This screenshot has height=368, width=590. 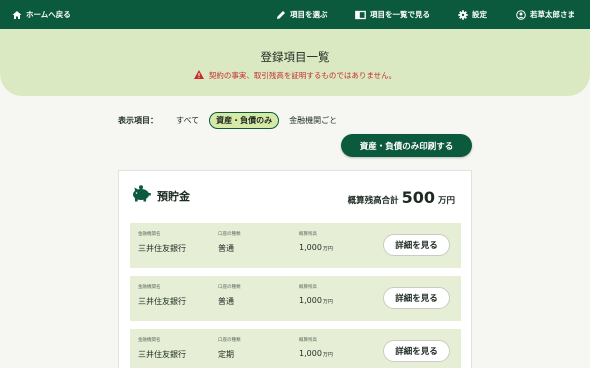 I want to click on settings-label: 設定, so click(x=479, y=14).